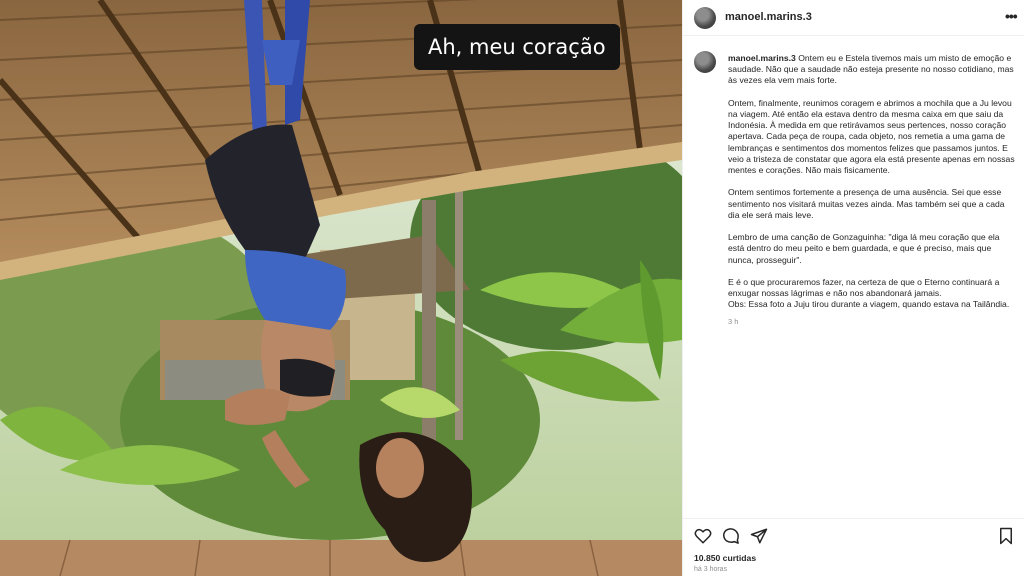  What do you see at coordinates (762, 58) in the screenshot?
I see `caption-username: manoel.marins.3` at bounding box center [762, 58].